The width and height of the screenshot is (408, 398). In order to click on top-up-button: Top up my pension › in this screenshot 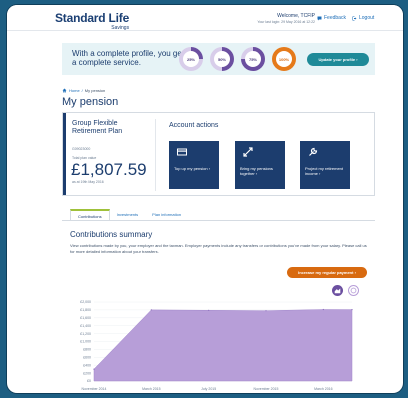, I will do `click(194, 165)`.